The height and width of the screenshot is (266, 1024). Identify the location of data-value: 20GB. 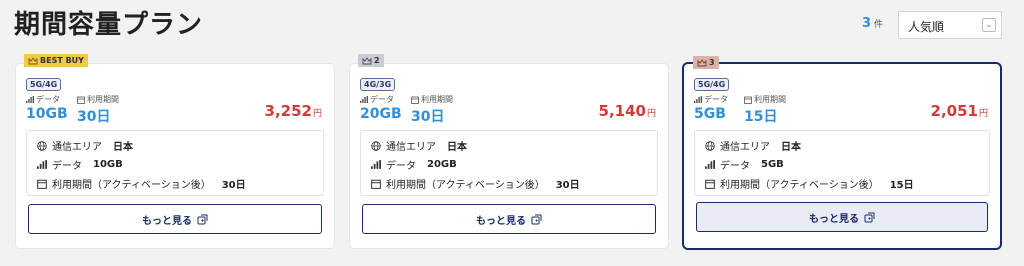
(442, 164).